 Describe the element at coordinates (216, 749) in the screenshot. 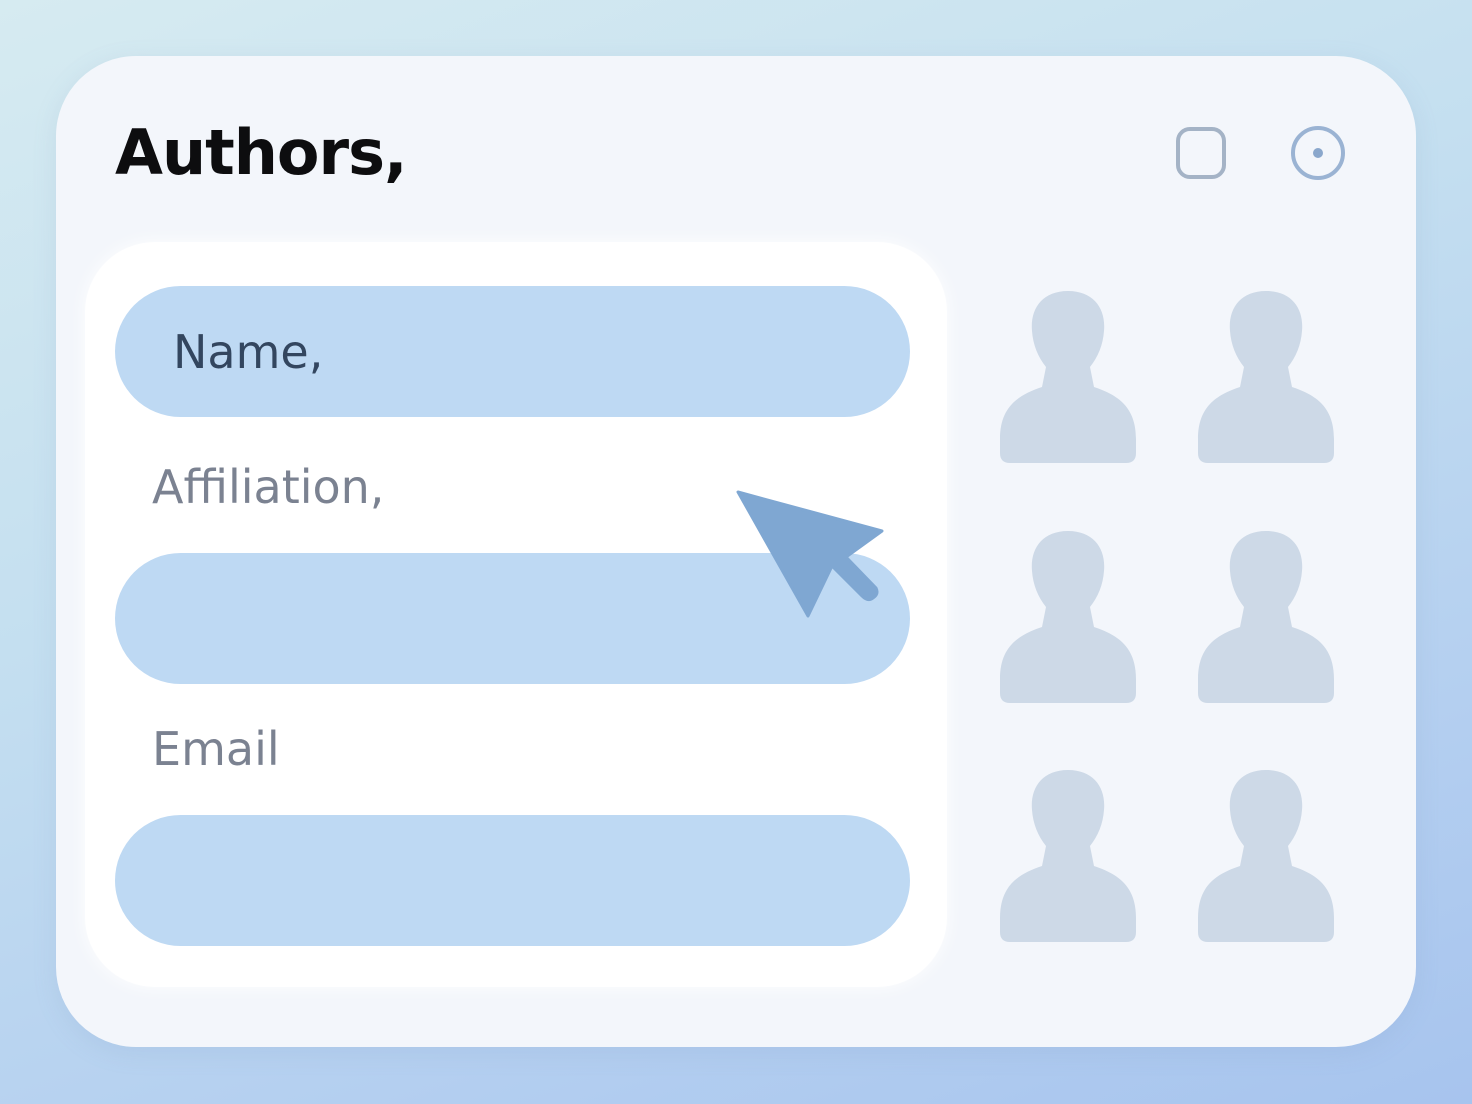

I see `email-label: Email` at that location.